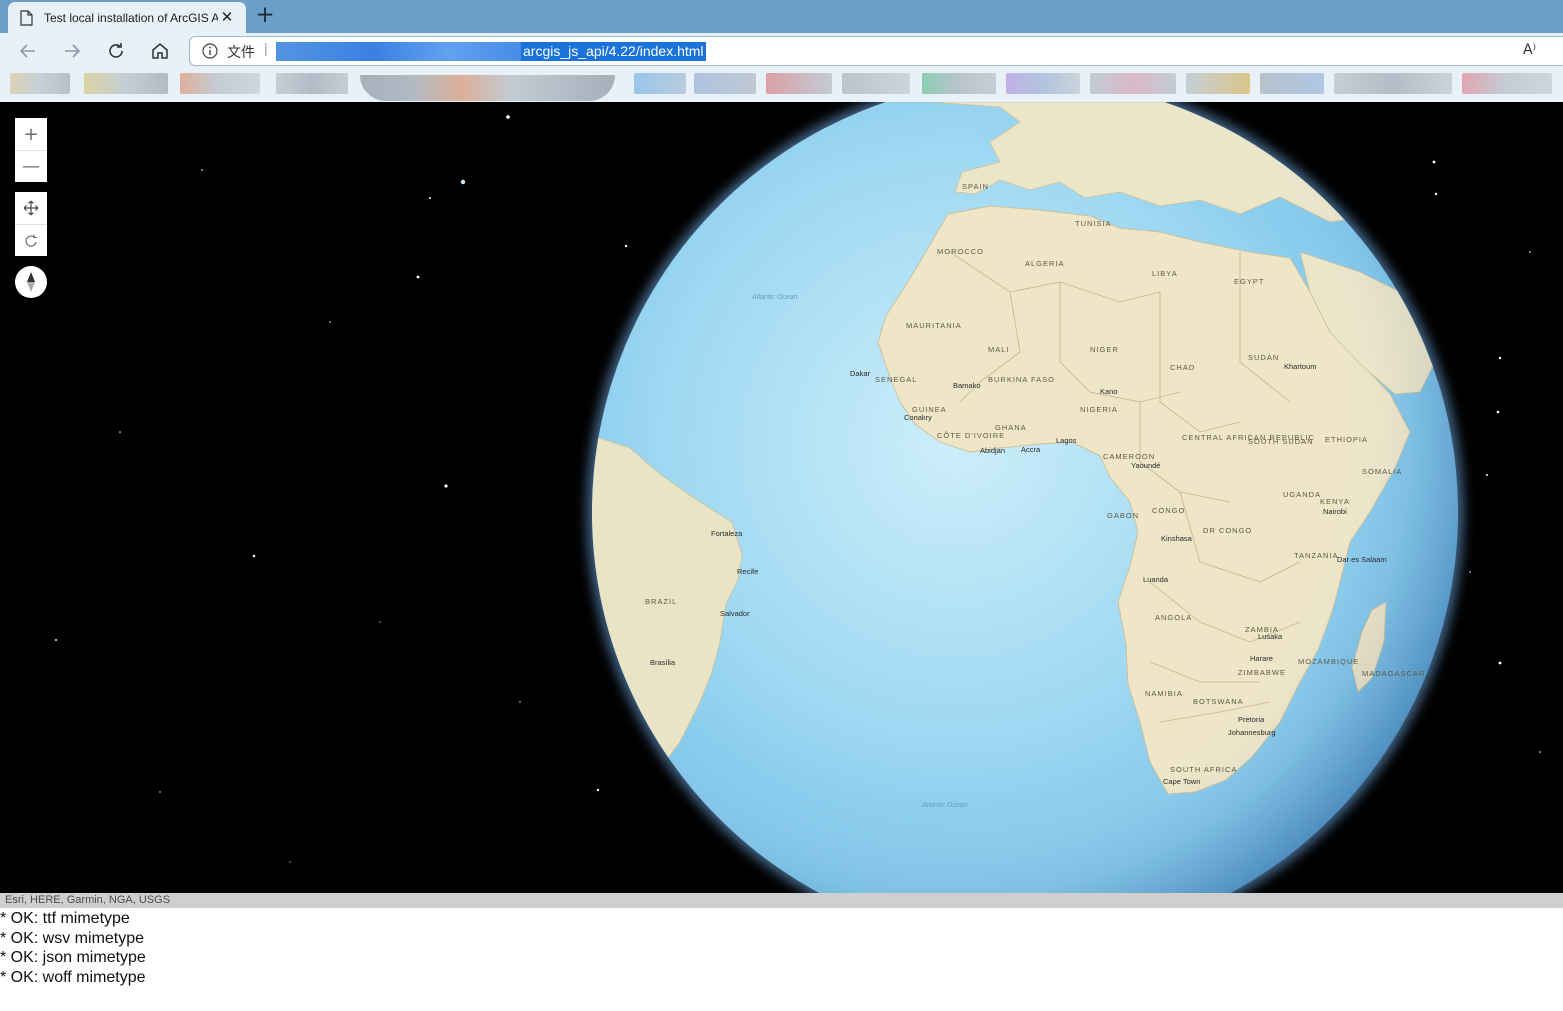 This screenshot has width=1563, height=1011. I want to click on city-label: Abidjan, so click(992, 450).